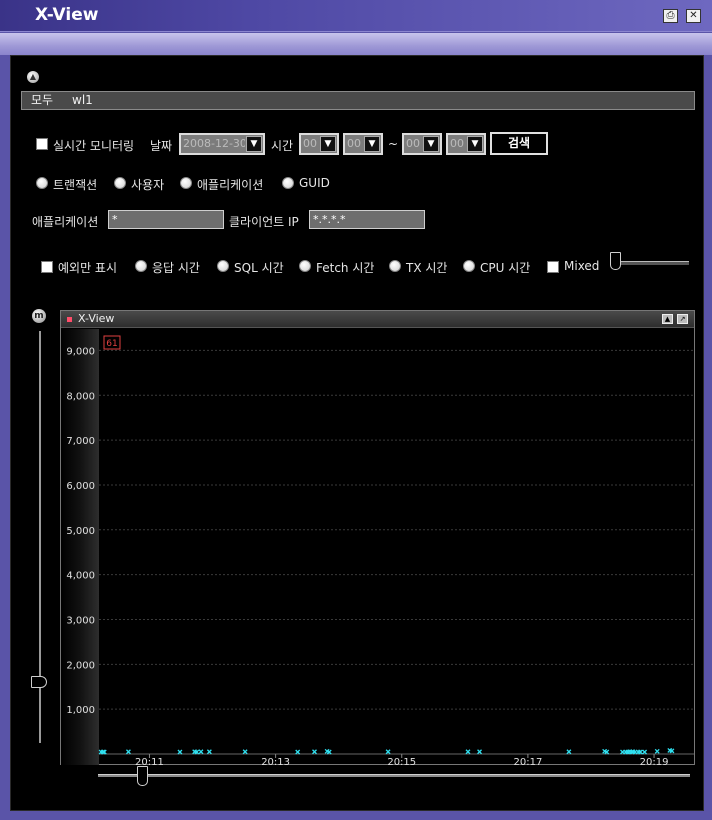 The image size is (712, 820). Describe the element at coordinates (505, 268) in the screenshot. I see `radio-cpu-time-label: CPU 시간` at that location.